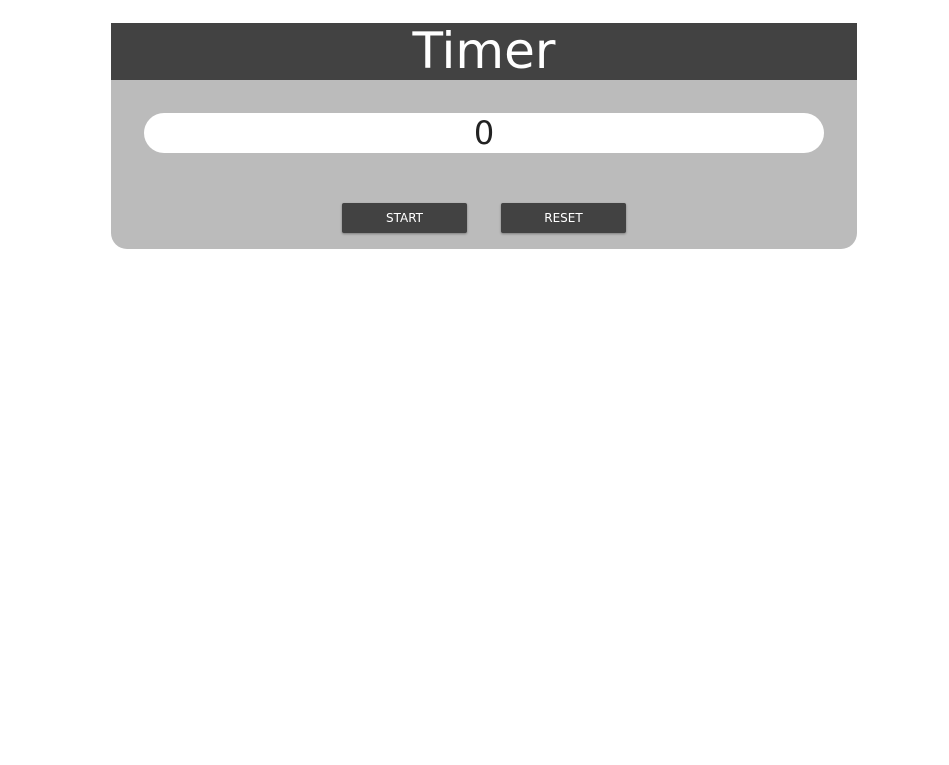 The width and height of the screenshot is (949, 765). Describe the element at coordinates (404, 218) in the screenshot. I see `start-button: START` at that location.